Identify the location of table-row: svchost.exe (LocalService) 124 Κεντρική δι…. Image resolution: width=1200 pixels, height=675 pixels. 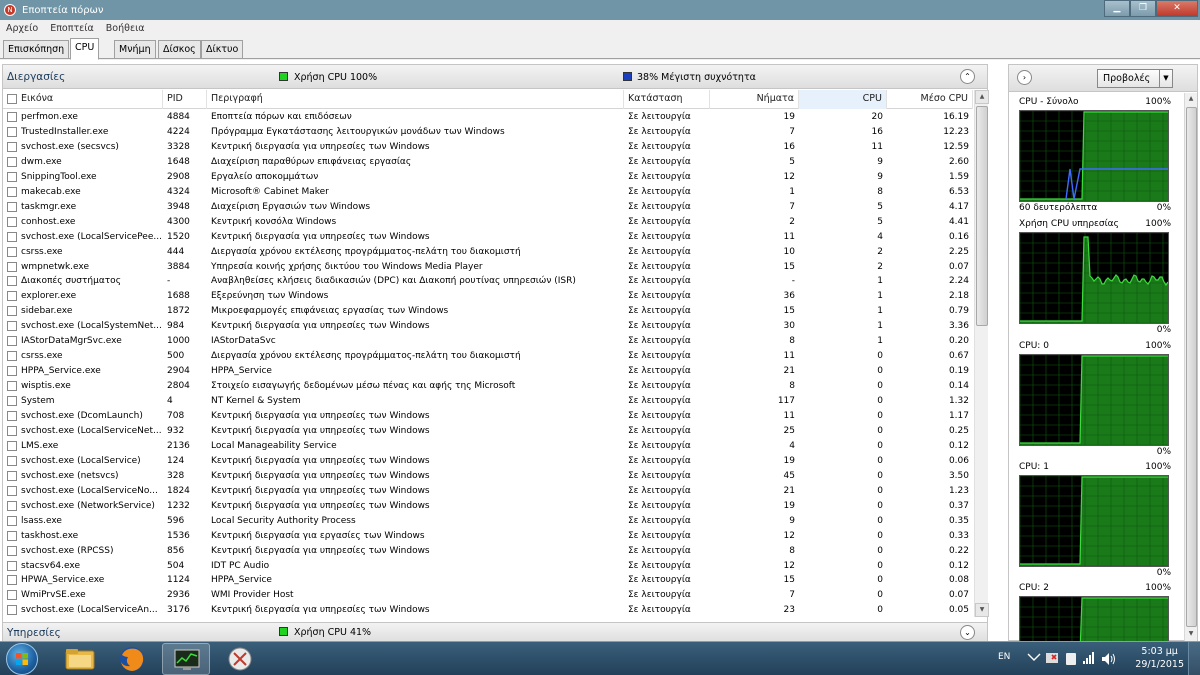
(488, 461).